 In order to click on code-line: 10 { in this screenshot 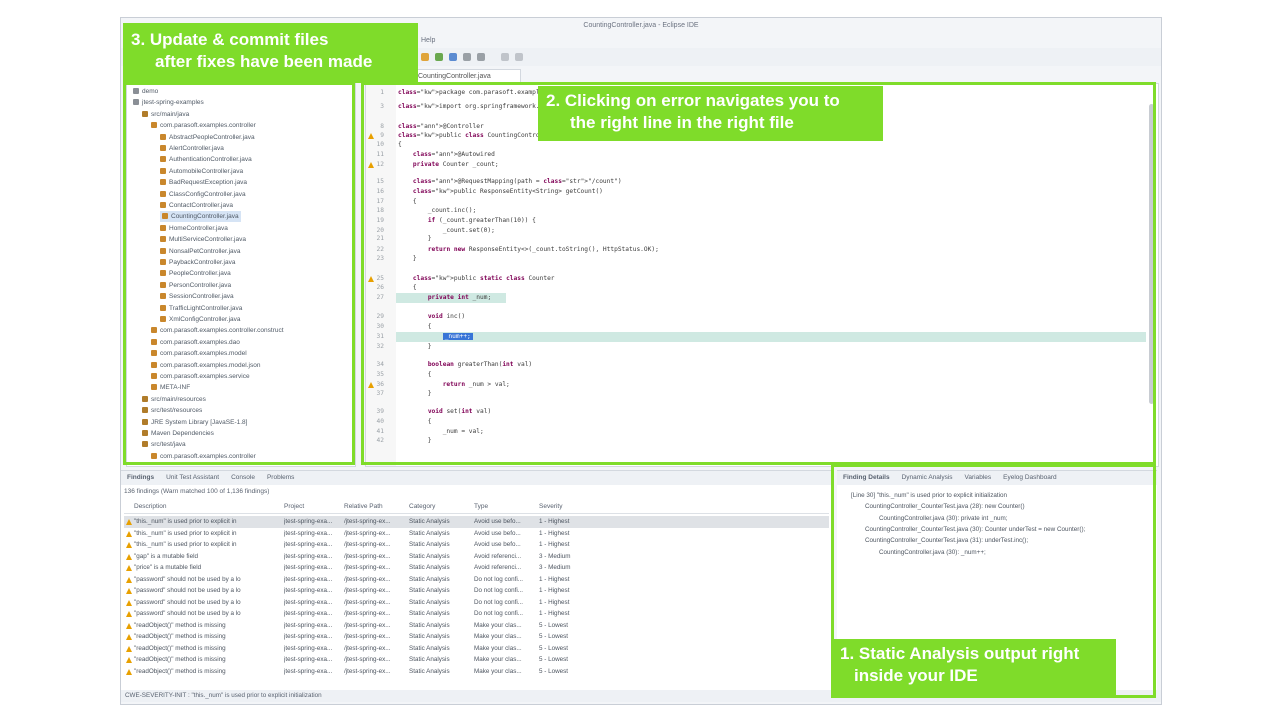, I will do `click(384, 145)`.